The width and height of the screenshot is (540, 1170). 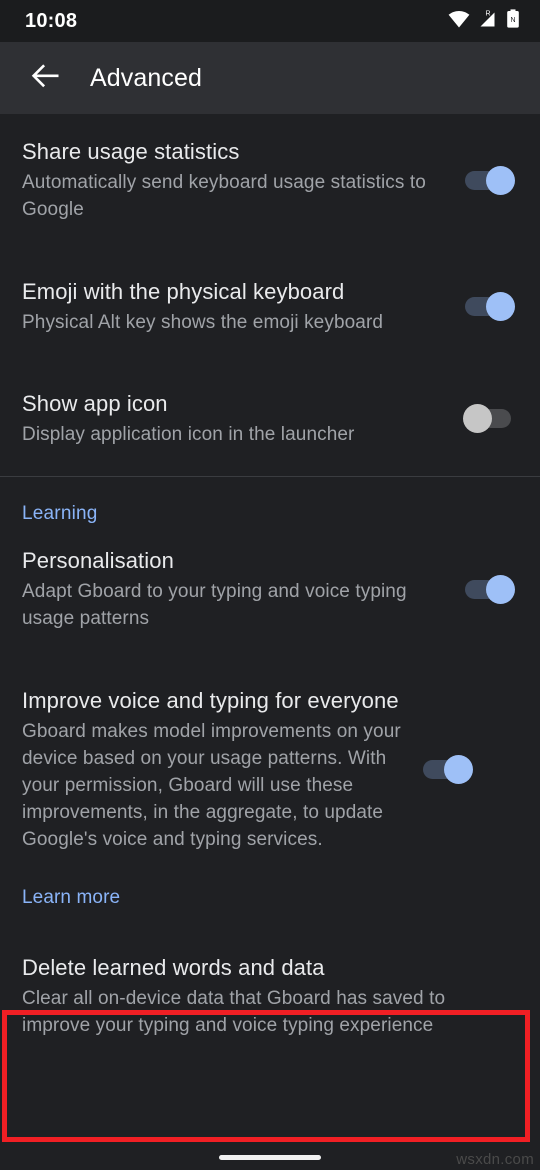 I want to click on setting-title: Emoji with the physical keyboard, so click(x=183, y=291).